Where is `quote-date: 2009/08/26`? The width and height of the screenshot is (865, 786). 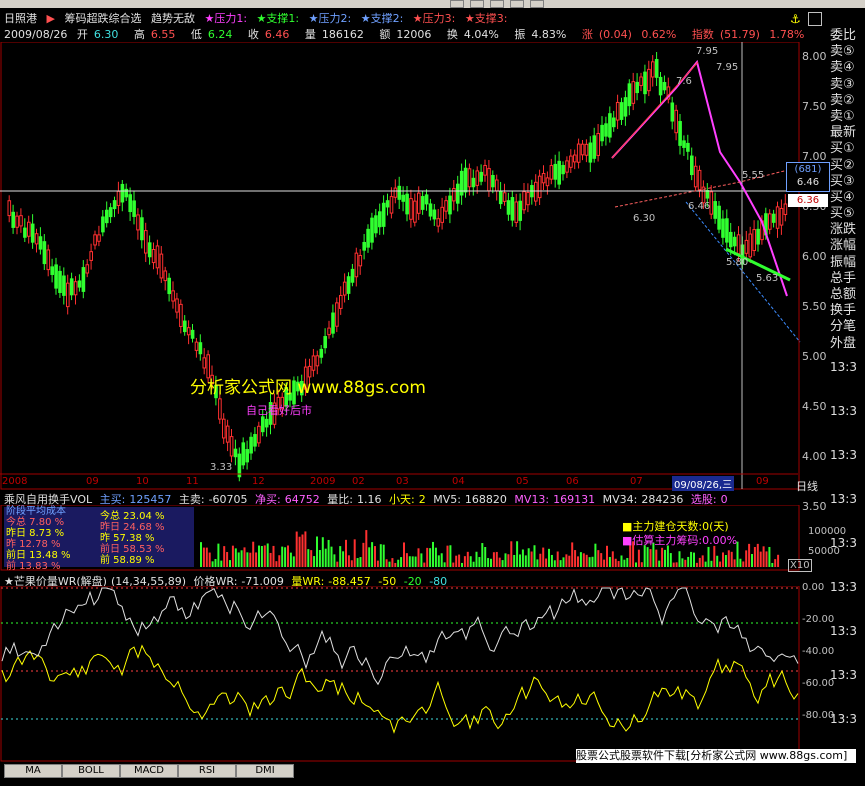 quote-date: 2009/08/26 is located at coordinates (36, 34).